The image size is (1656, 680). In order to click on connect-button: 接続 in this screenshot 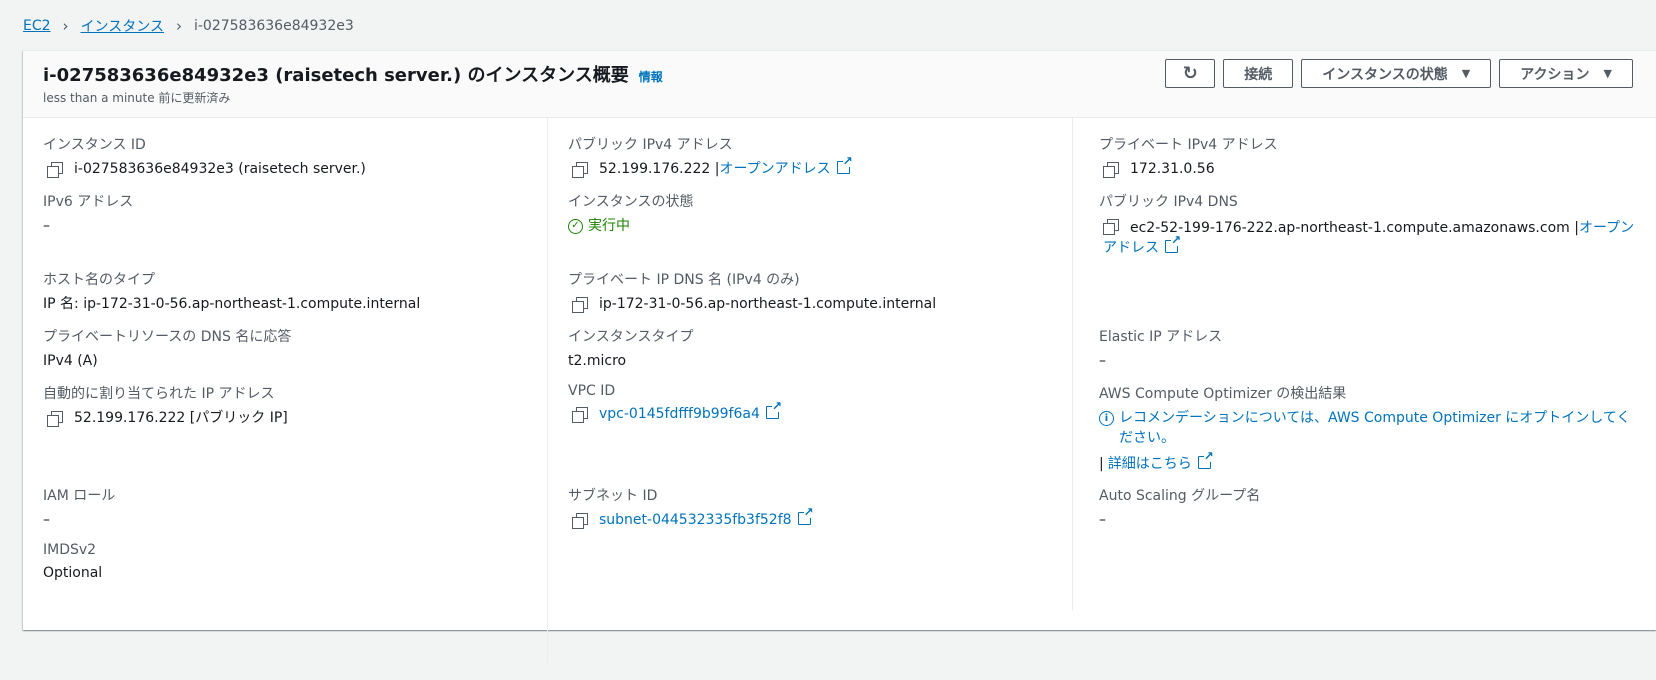, I will do `click(1258, 73)`.